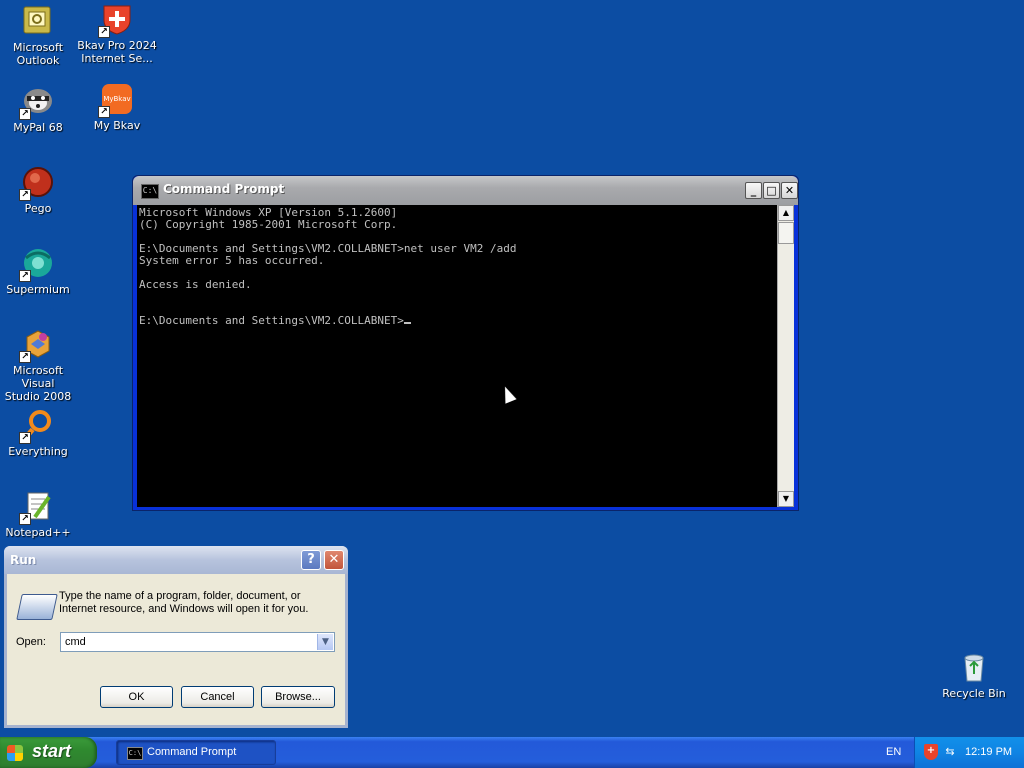  Describe the element at coordinates (37, 607) in the screenshot. I see `run-icon` at that location.